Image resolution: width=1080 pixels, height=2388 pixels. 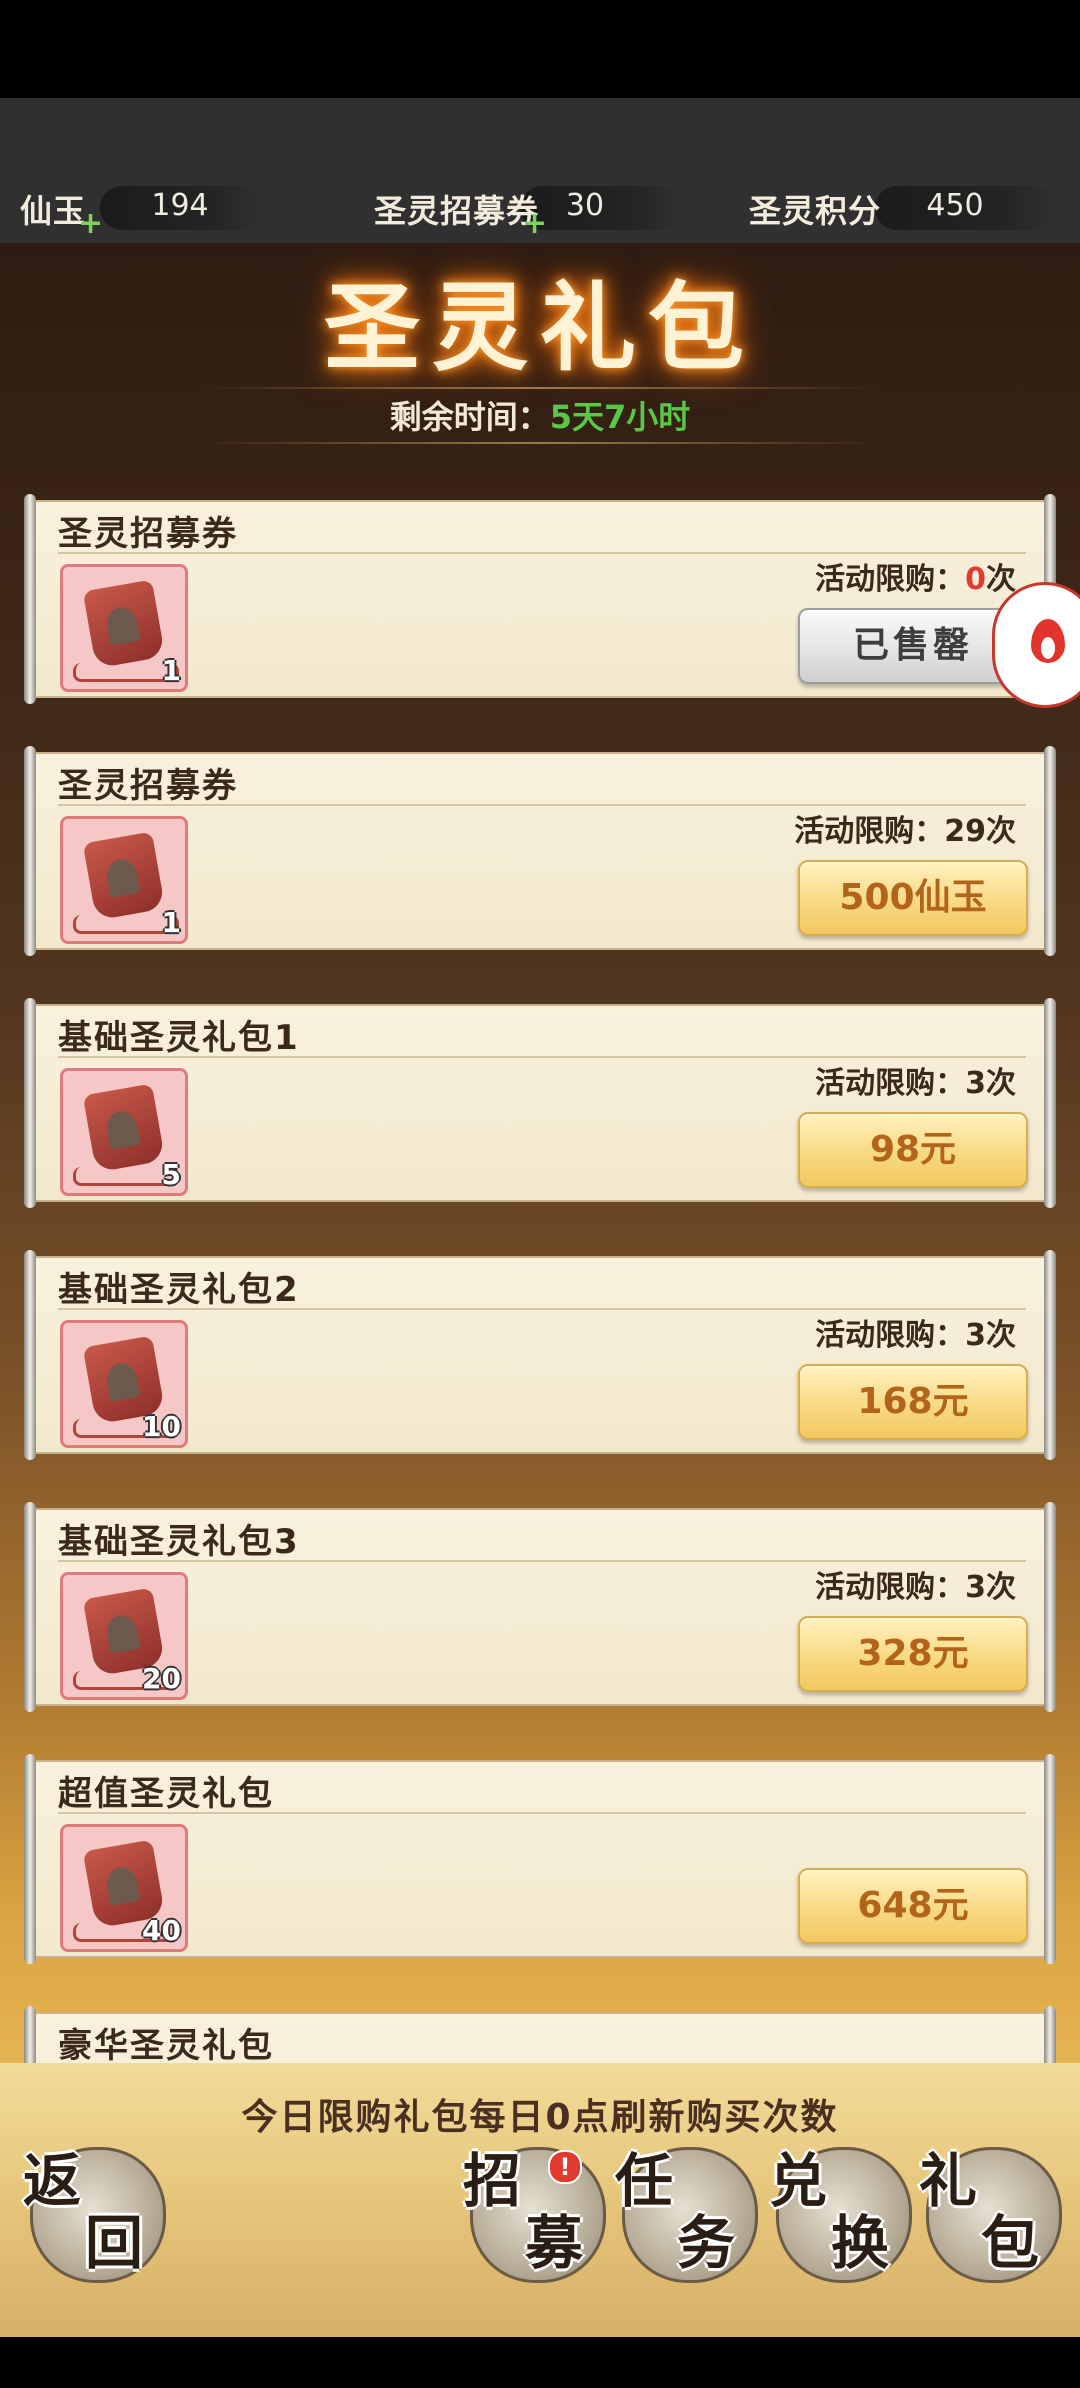 What do you see at coordinates (179, 1542) in the screenshot?
I see `pack-name: 基础圣灵礼包3` at bounding box center [179, 1542].